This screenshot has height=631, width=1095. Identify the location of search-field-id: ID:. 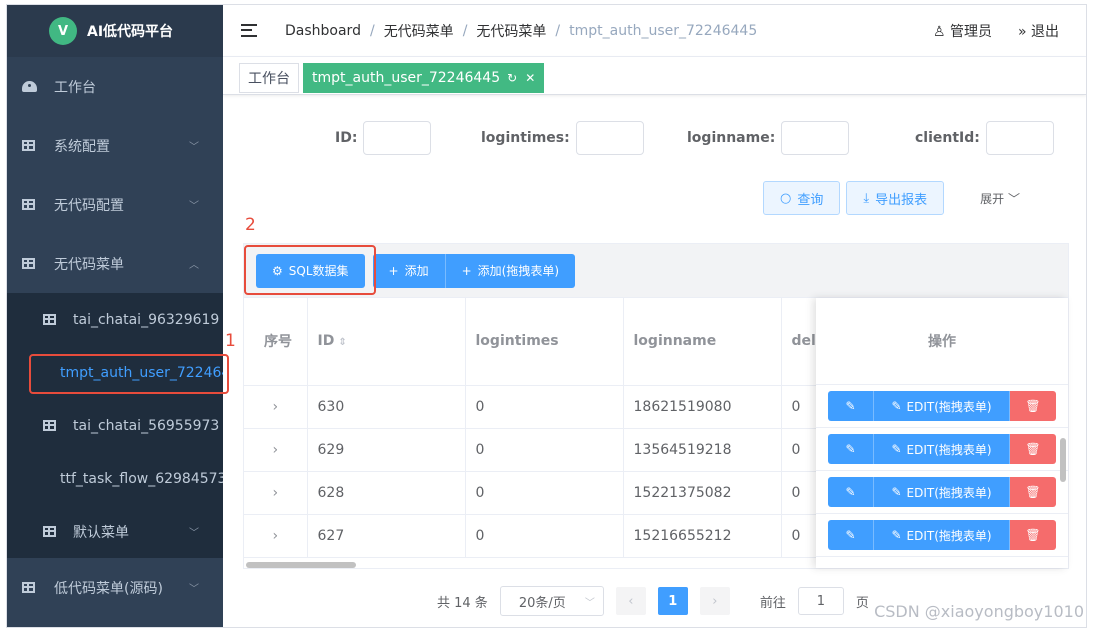
(383, 138).